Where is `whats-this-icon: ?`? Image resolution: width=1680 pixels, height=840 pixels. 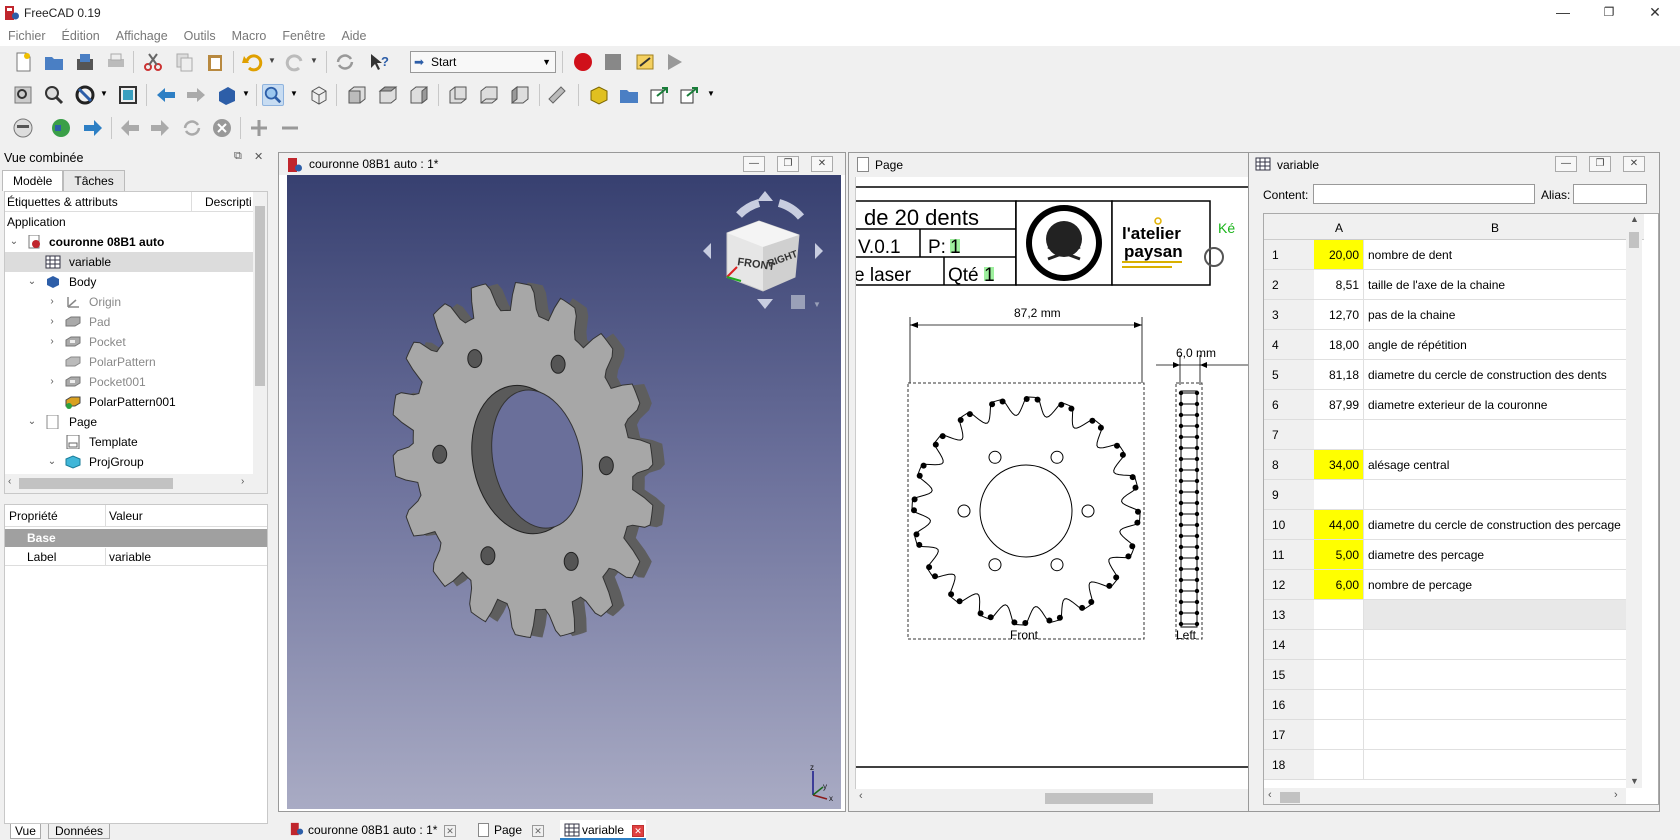
whats-this-icon: ? is located at coordinates (379, 62).